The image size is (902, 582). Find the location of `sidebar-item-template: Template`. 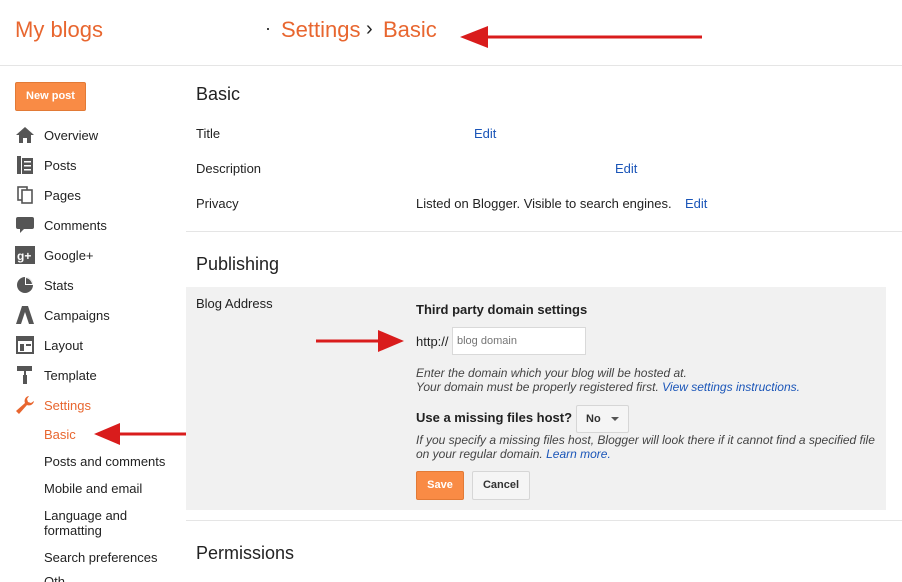

sidebar-item-template: Template is located at coordinates (56, 375).